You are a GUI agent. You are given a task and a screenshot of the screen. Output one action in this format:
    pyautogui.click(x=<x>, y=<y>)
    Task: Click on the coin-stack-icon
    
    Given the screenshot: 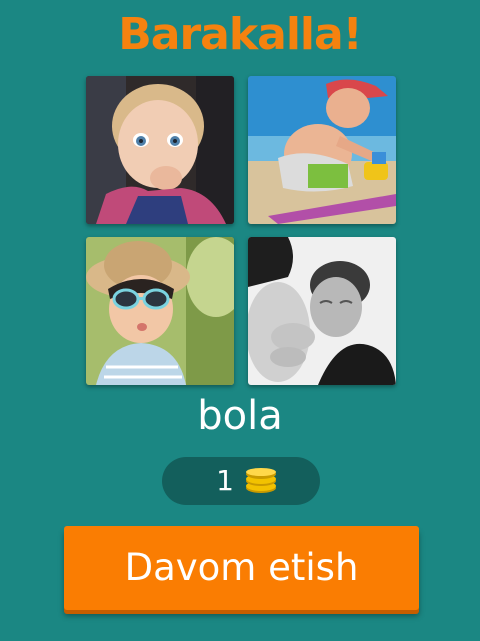 What is the action you would take?
    pyautogui.click(x=261, y=483)
    